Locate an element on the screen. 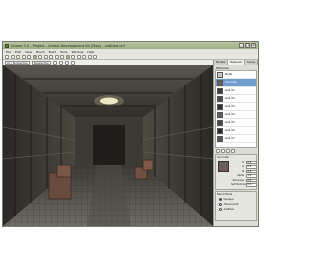 This screenshot has height=269, width=320. tab-scene: Scene is located at coordinates (251, 62).